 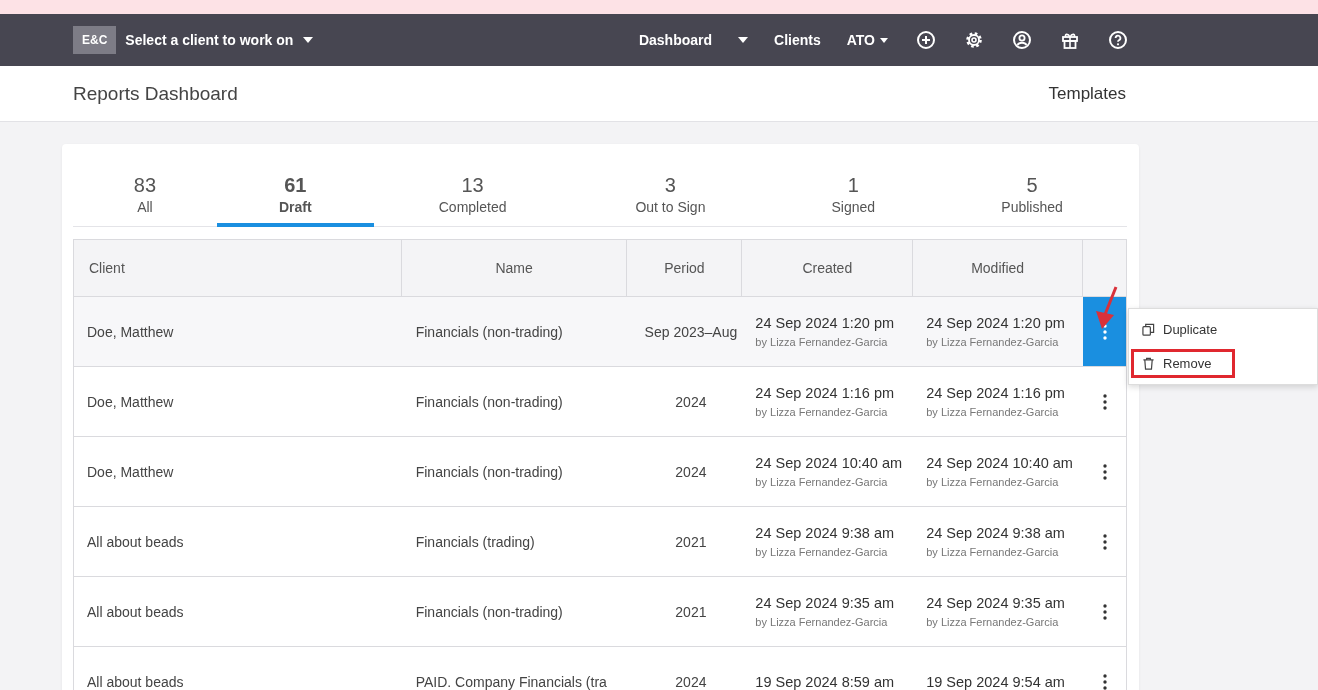 I want to click on trash-icon, so click(x=1148, y=363).